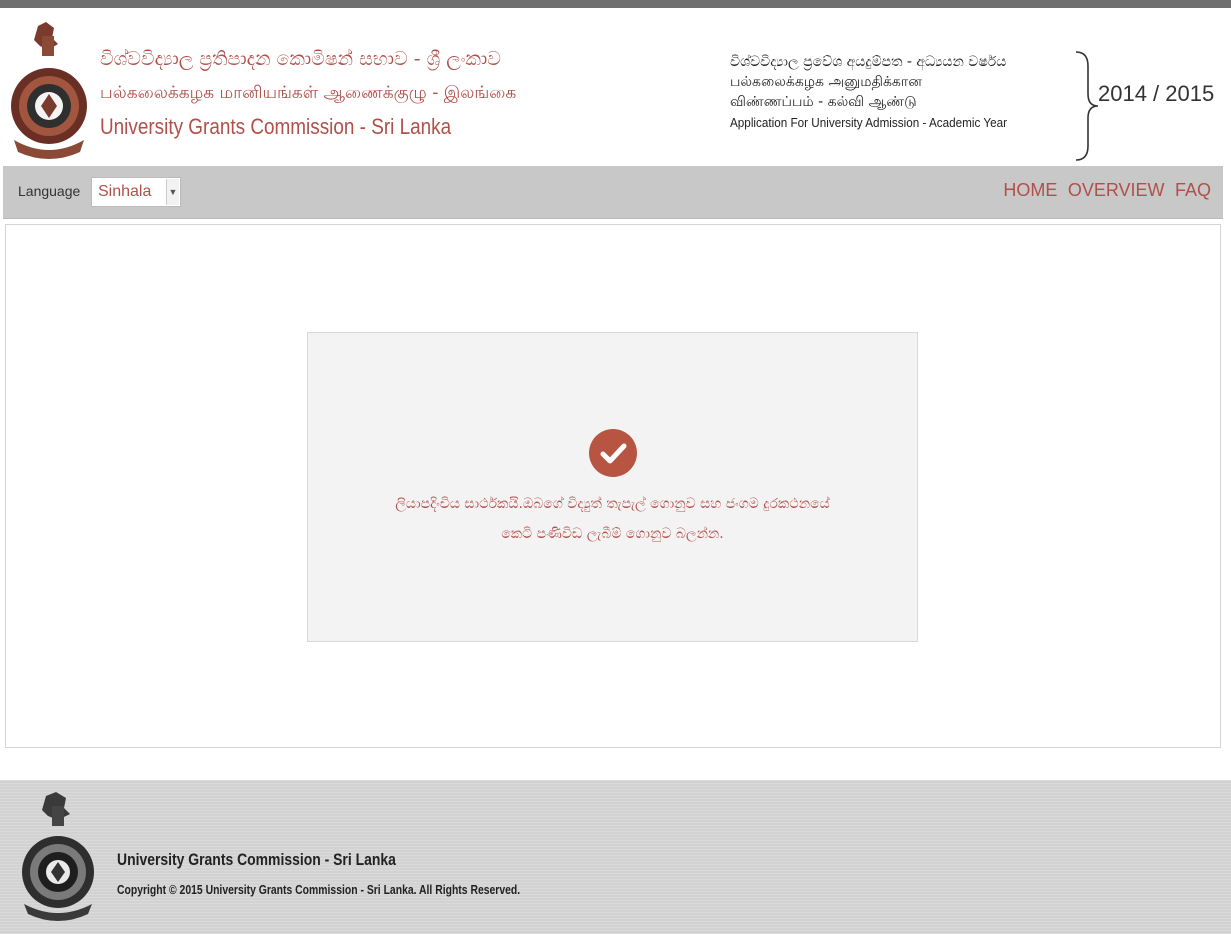 This screenshot has height=934, width=1231. What do you see at coordinates (823, 102) in the screenshot?
I see `app-title-tamil-line2: விண்ணப்பம் - கல்வி ஆண்டு` at bounding box center [823, 102].